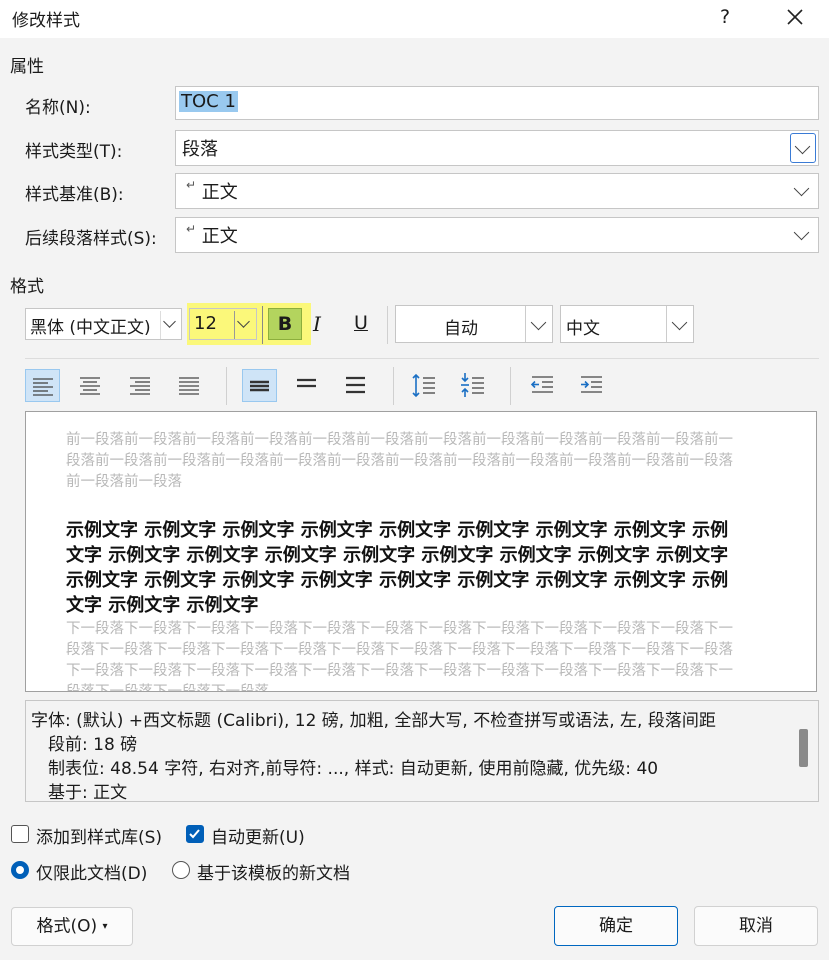  I want to click on font-dropdown-button, so click(170, 325).